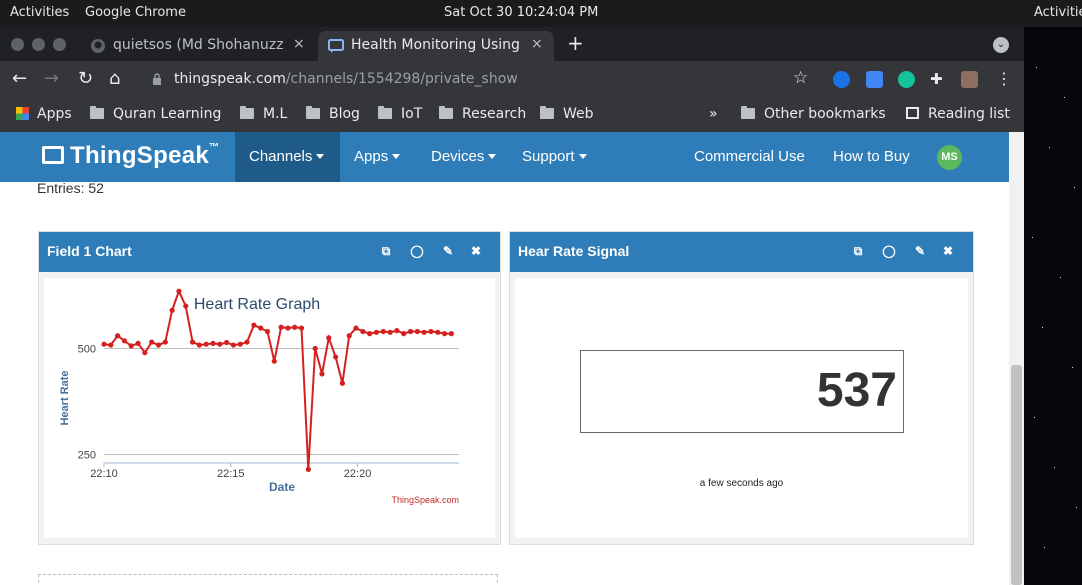 This screenshot has width=1082, height=585. What do you see at coordinates (44, 114) in the screenshot?
I see `bookmark-apps: Apps` at bounding box center [44, 114].